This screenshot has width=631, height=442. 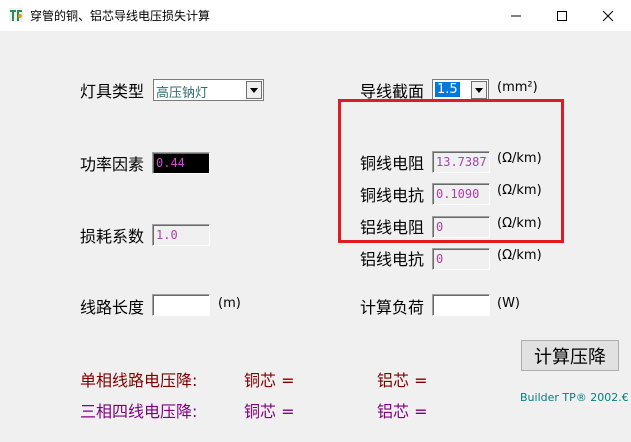 I want to click on maximize-button, so click(x=562, y=15).